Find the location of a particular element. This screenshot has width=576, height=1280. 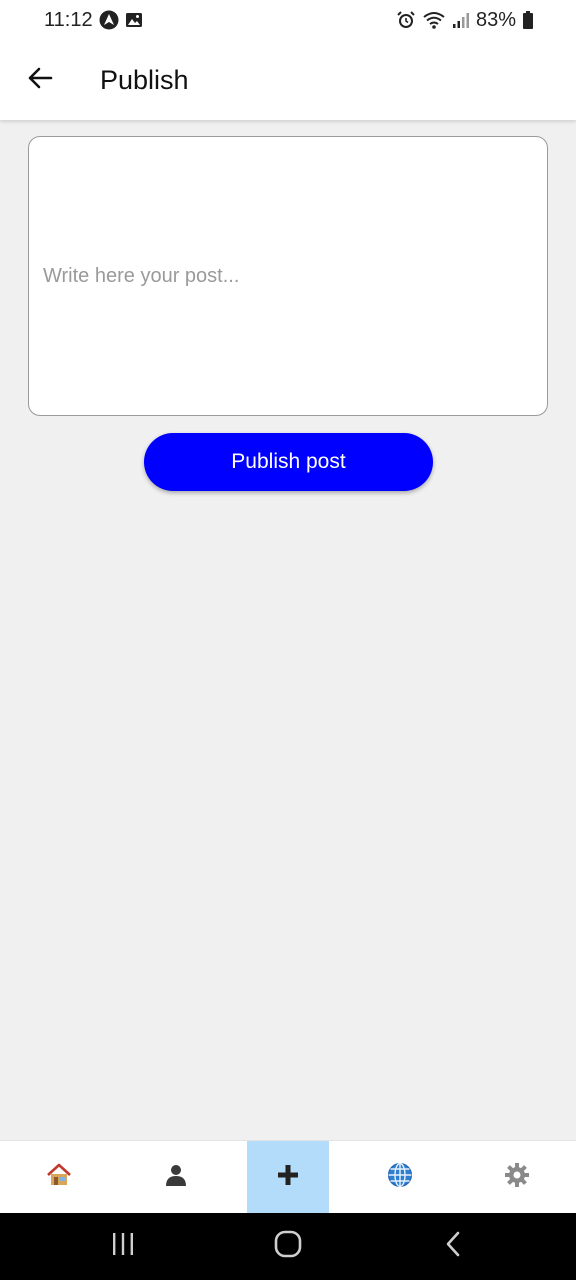

navigation-app-icon is located at coordinates (109, 20).